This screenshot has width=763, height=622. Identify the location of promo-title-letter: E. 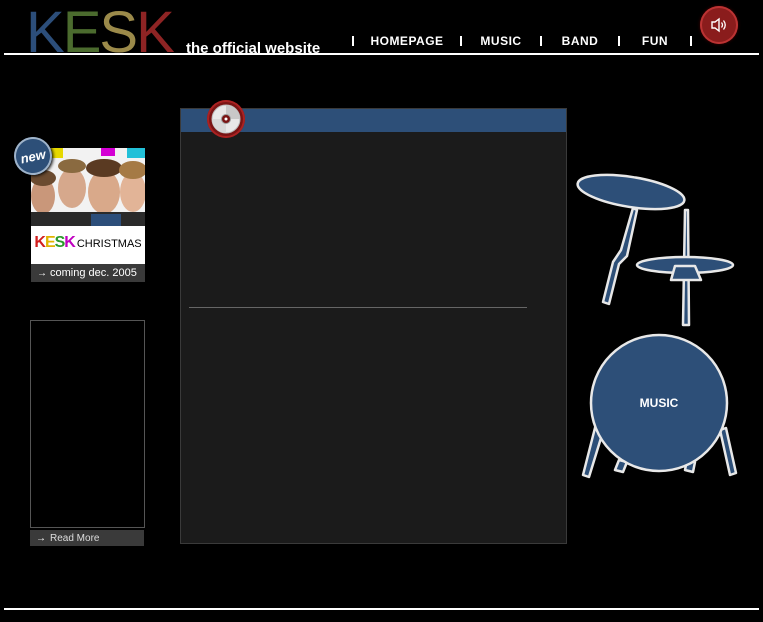
(50, 242).